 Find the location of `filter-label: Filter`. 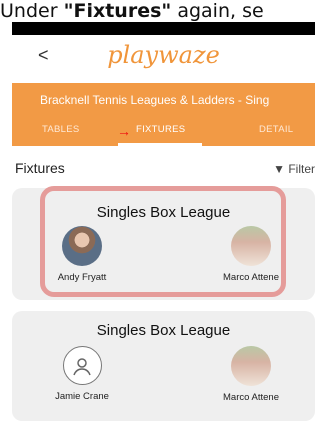

filter-label: Filter is located at coordinates (301, 169).